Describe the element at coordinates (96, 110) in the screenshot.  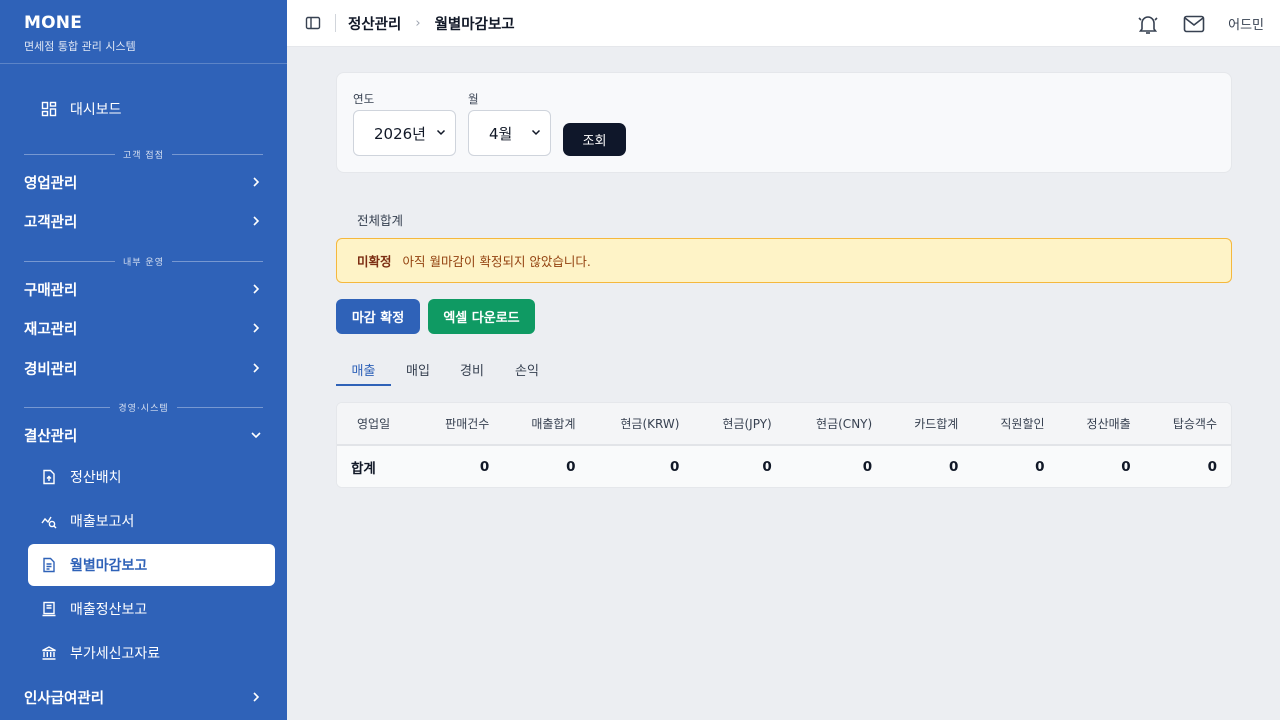
I see `sidebar-item-label: 대시보드` at that location.